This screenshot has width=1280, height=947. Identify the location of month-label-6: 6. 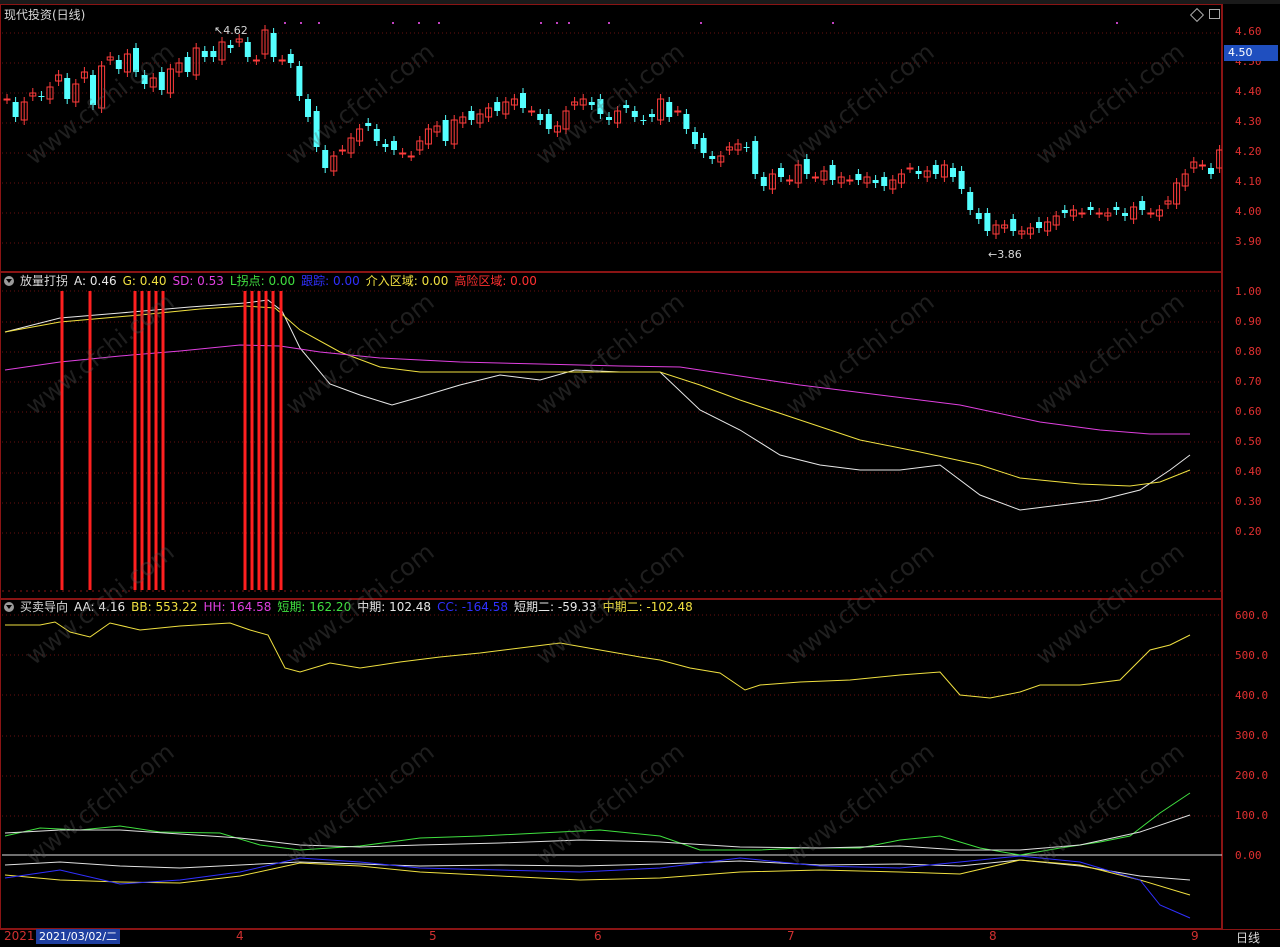
(598, 936).